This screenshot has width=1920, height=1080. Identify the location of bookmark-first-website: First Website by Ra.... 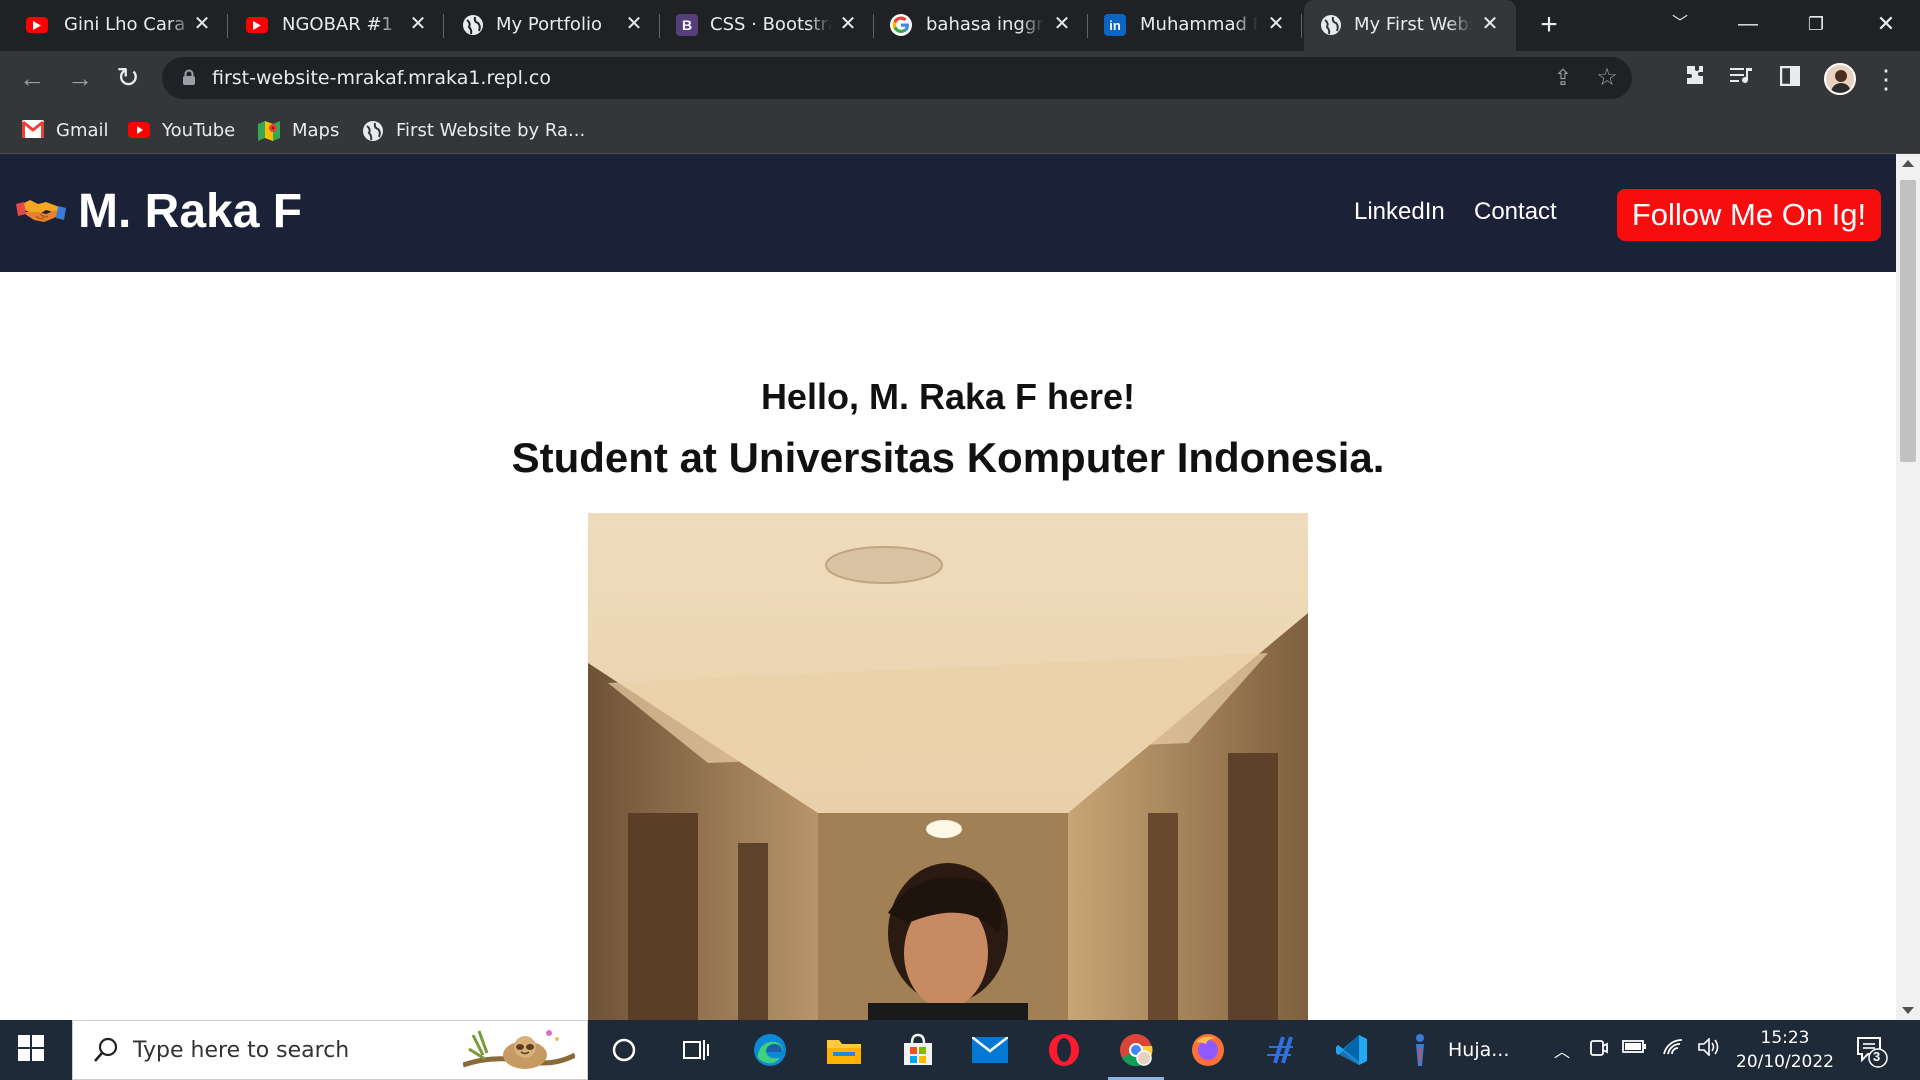
(473, 130).